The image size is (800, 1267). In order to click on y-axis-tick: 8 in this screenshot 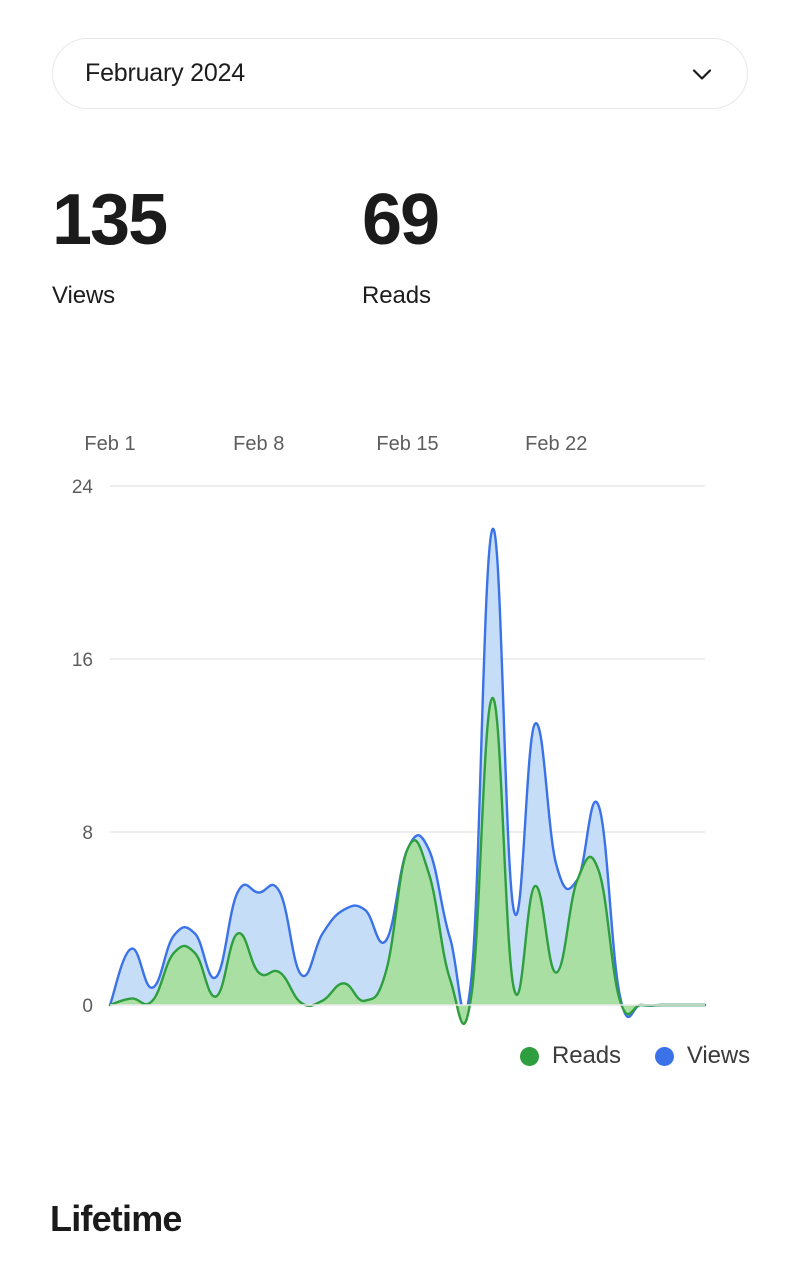, I will do `click(87, 833)`.